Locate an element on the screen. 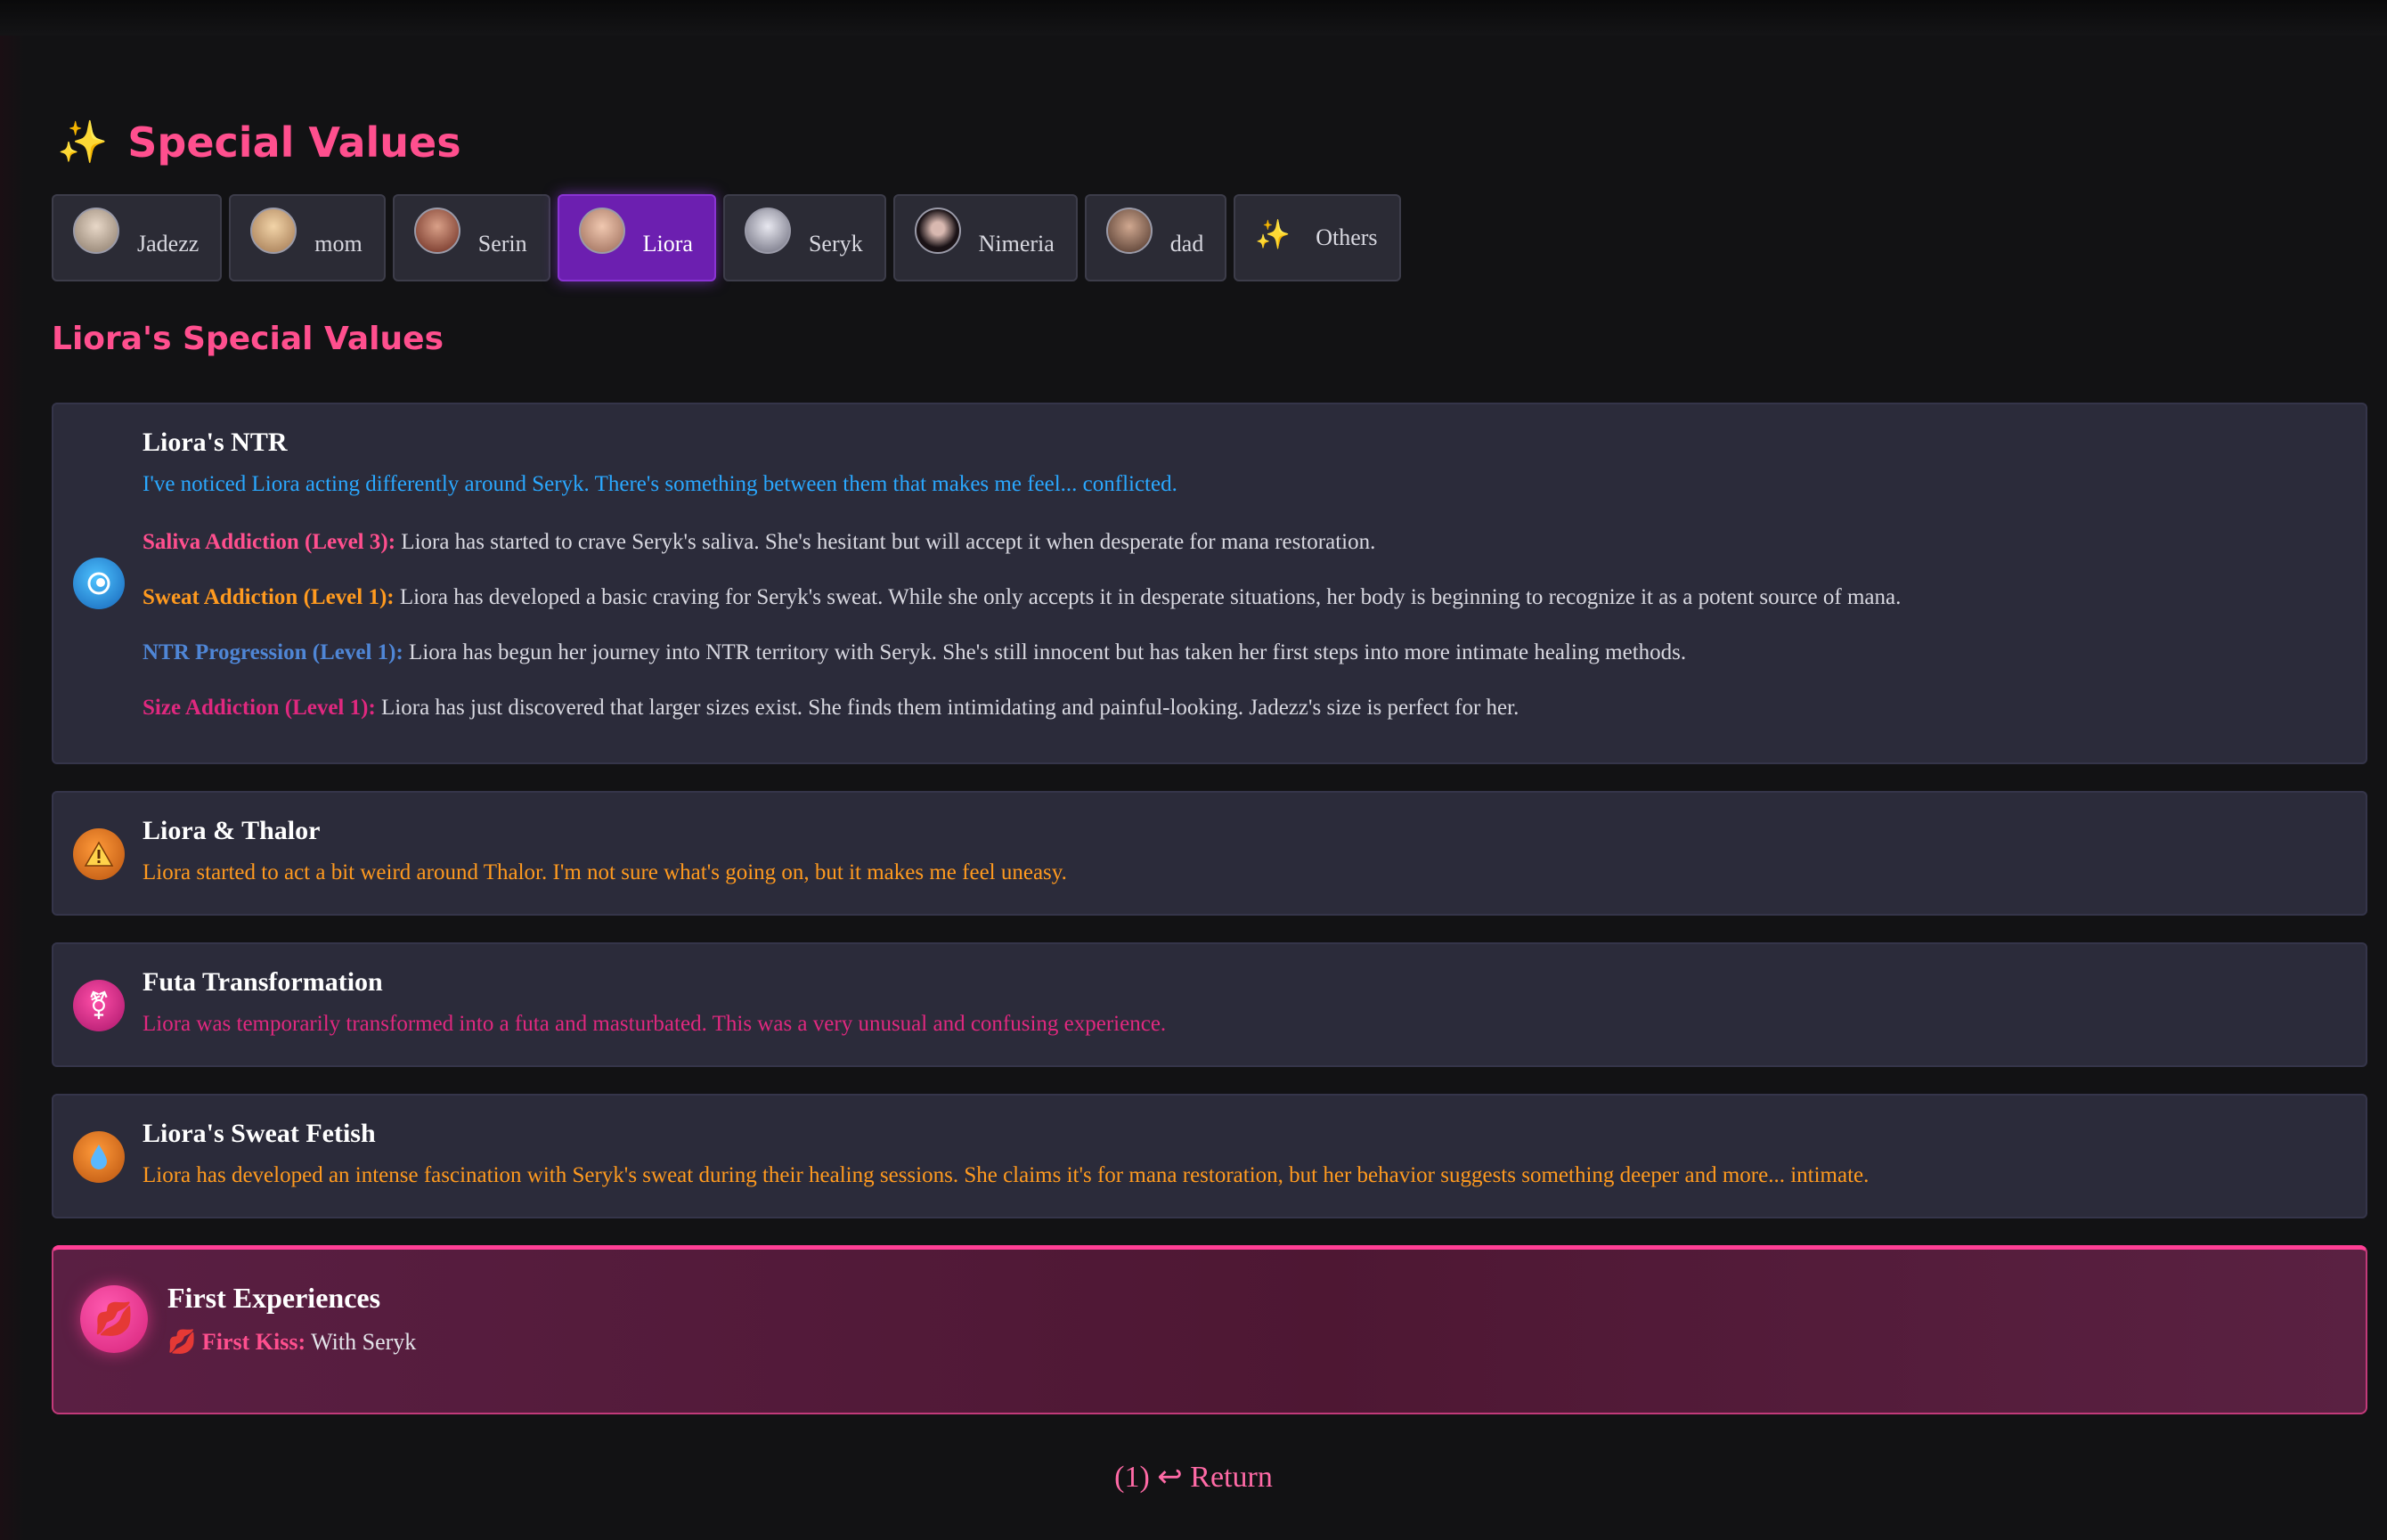 The height and width of the screenshot is (1540, 2387). tab-label: Jadezz is located at coordinates (168, 244).